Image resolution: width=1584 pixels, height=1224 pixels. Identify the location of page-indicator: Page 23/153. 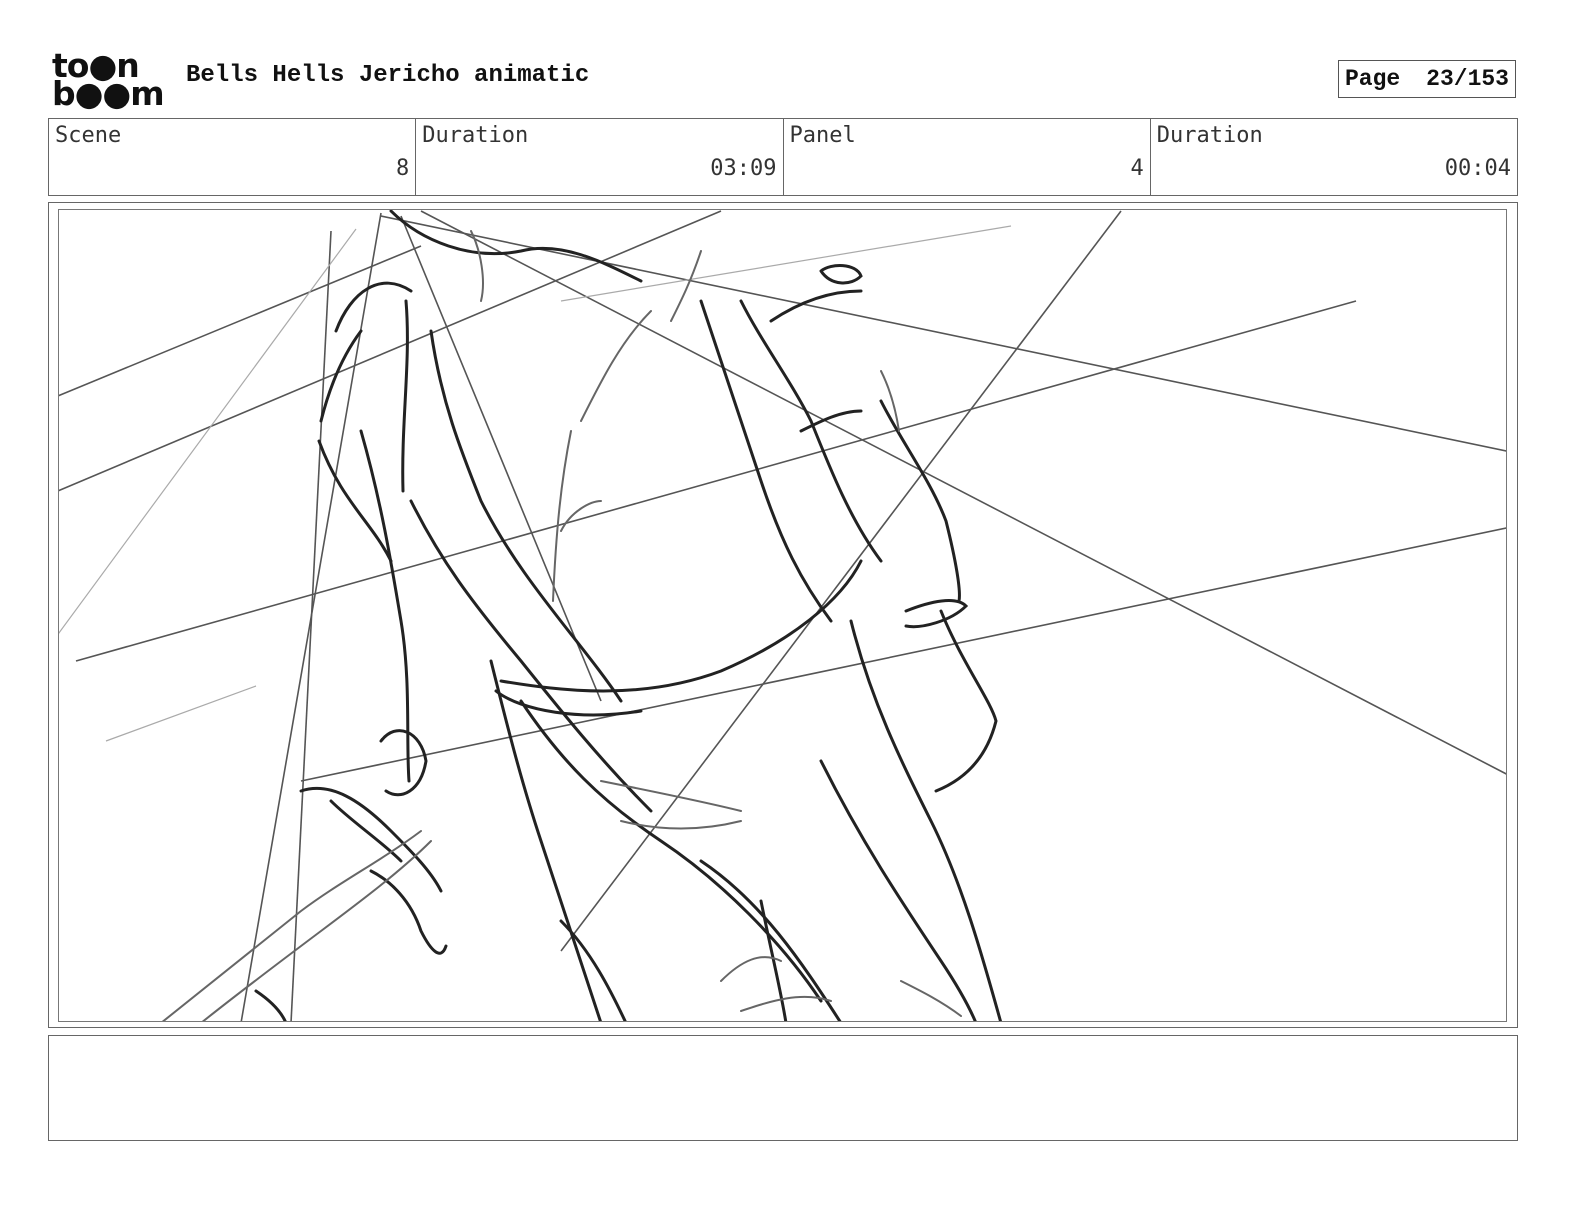
(1427, 79).